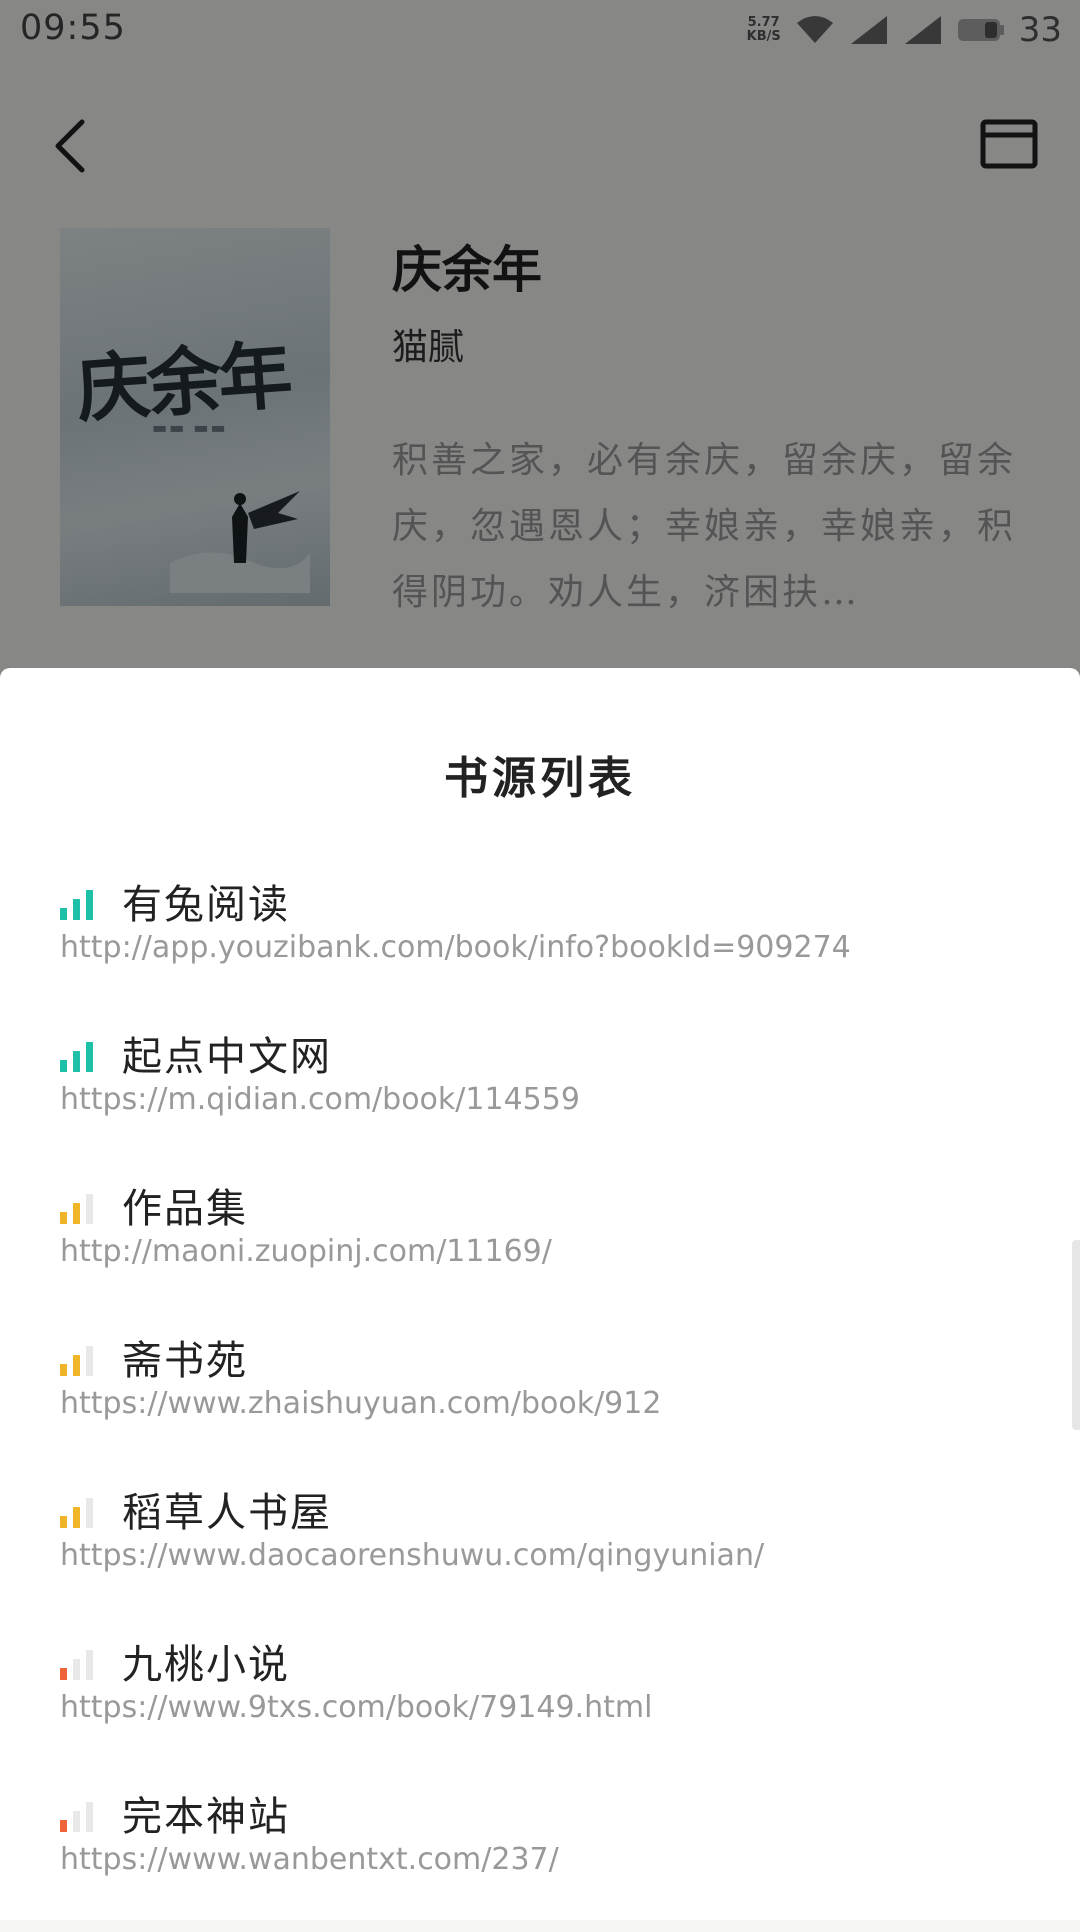  Describe the element at coordinates (1076, 1335) in the screenshot. I see `scrollbar` at that location.